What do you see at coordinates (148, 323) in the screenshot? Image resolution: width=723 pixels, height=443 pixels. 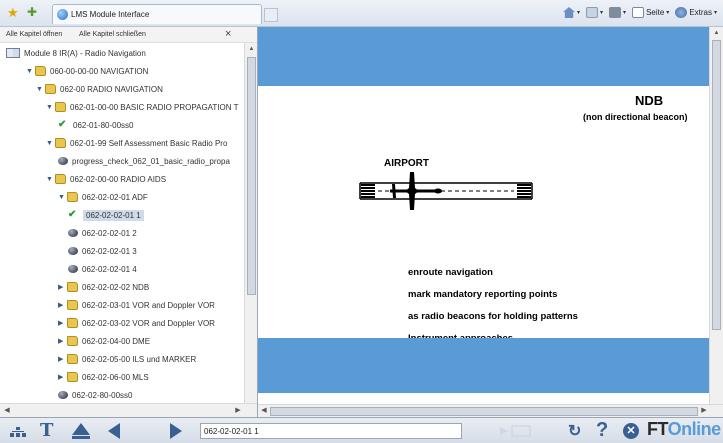 I see `toc-item-label: 062-02-03-02 VOR and Doppler VOR` at bounding box center [148, 323].